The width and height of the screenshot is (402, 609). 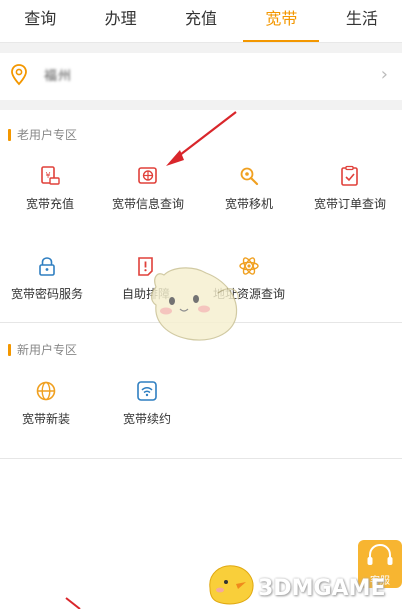 What do you see at coordinates (322, 588) in the screenshot?
I see `watermark-text: 3DMGAME` at bounding box center [322, 588].